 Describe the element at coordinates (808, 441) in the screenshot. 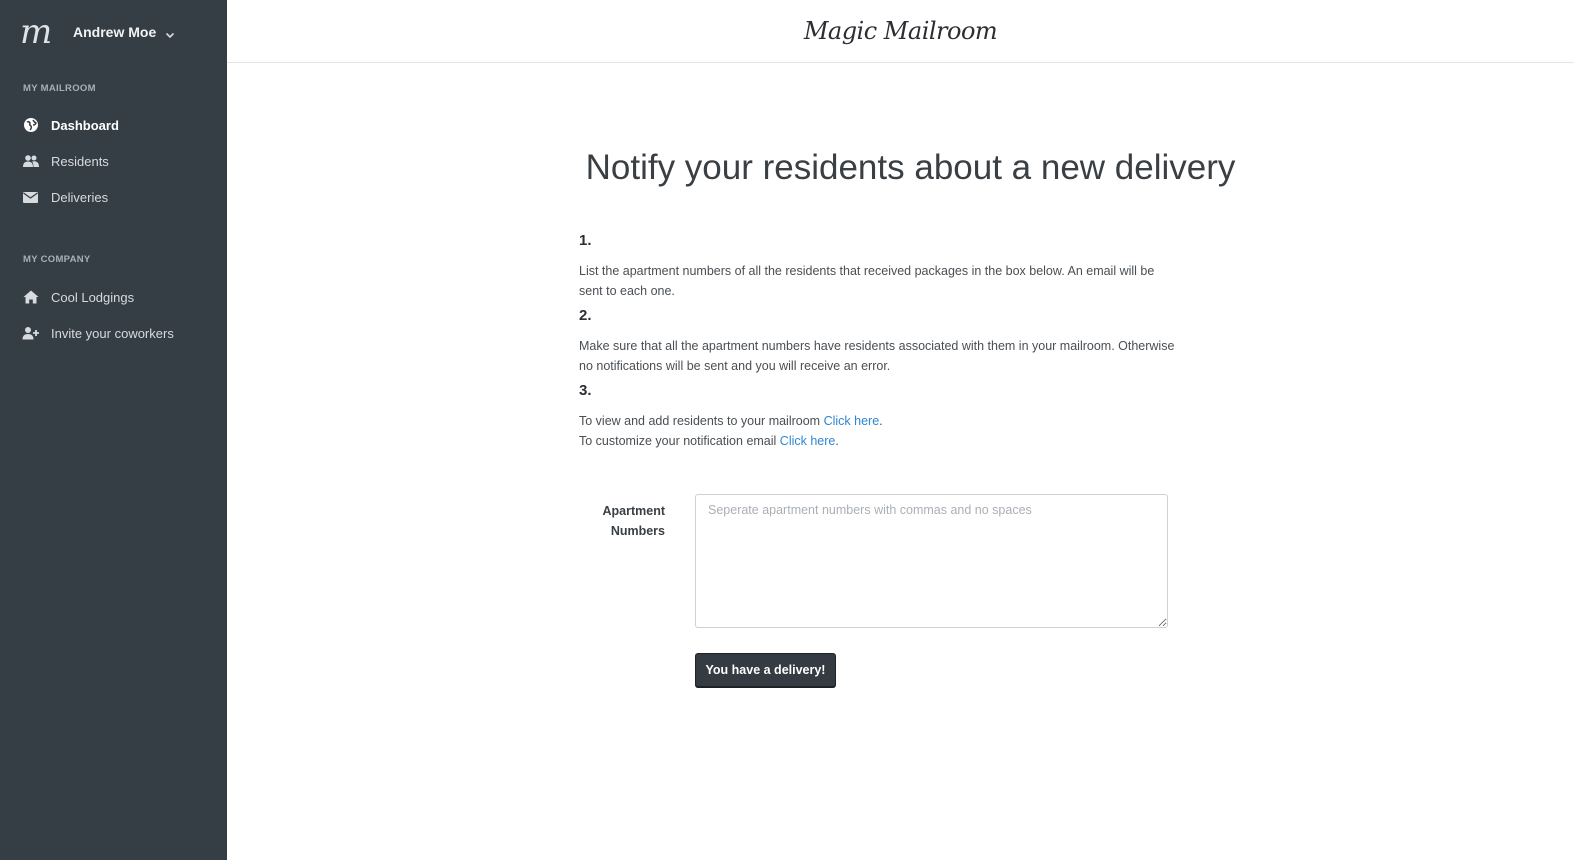

I see `customize-email-link: Click here` at that location.